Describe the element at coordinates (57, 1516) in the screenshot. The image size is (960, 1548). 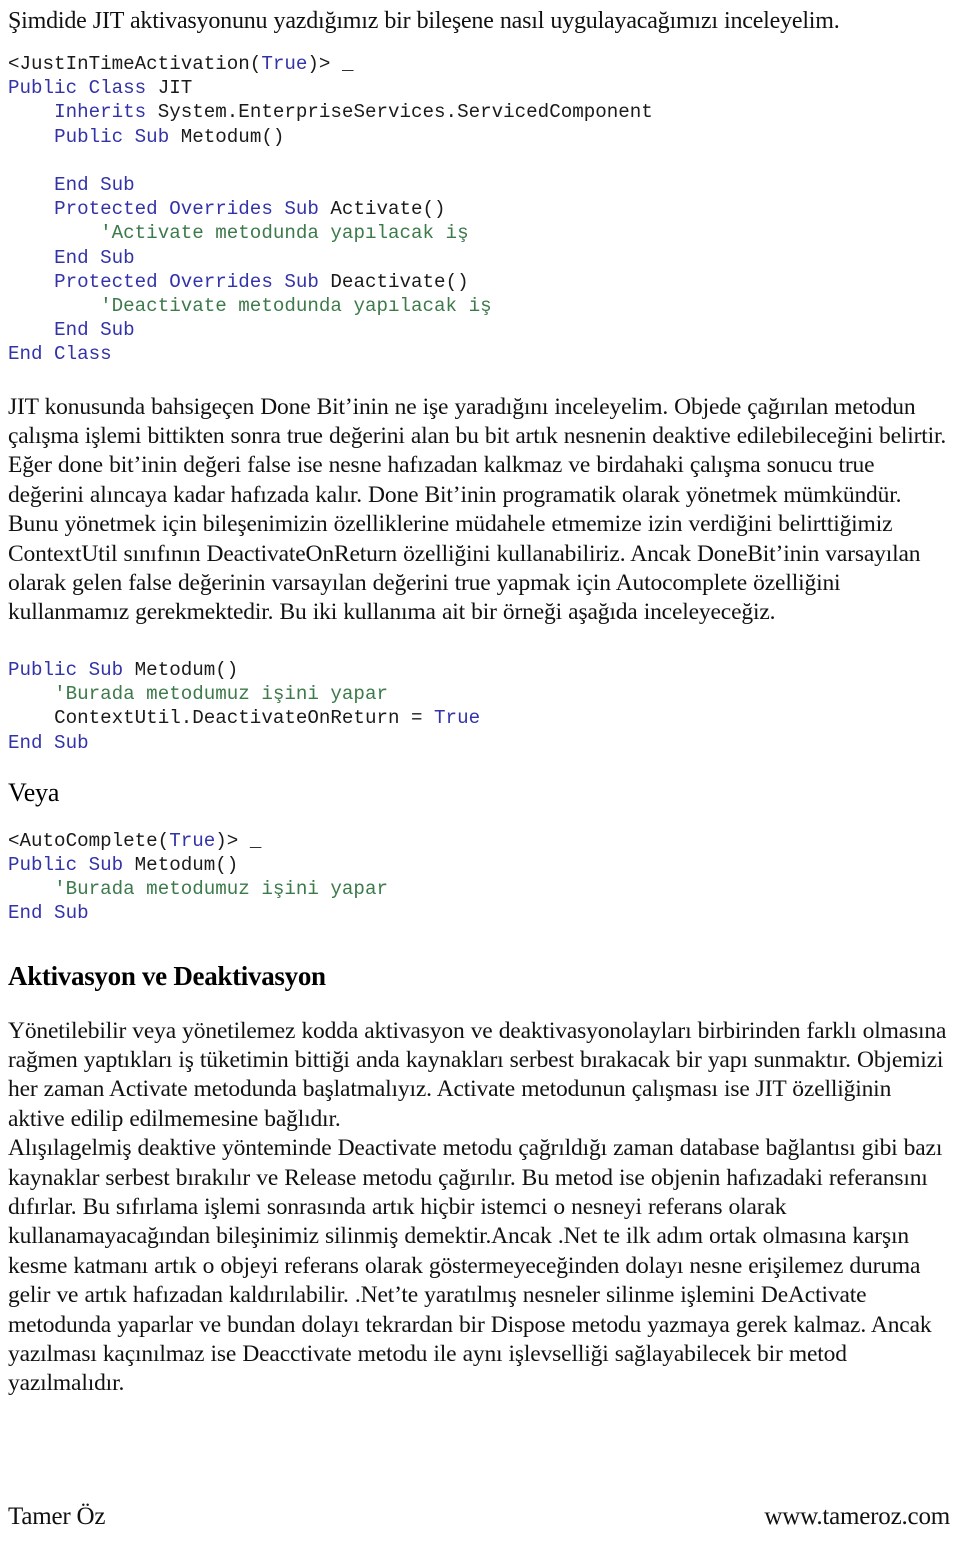
I see `footer-author: Tamer Öz` at that location.